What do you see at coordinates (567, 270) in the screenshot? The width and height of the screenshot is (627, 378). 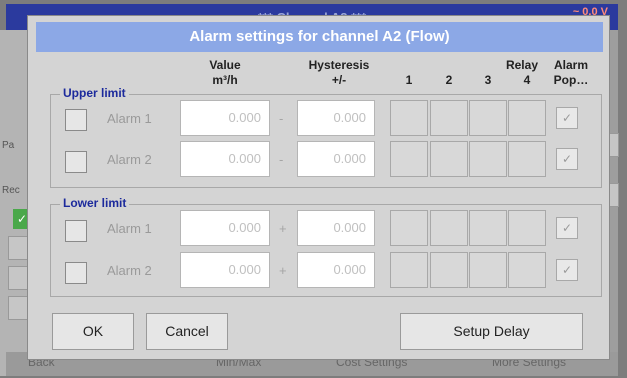 I see `lower-alarm-2-popup-checkbox: ✓` at bounding box center [567, 270].